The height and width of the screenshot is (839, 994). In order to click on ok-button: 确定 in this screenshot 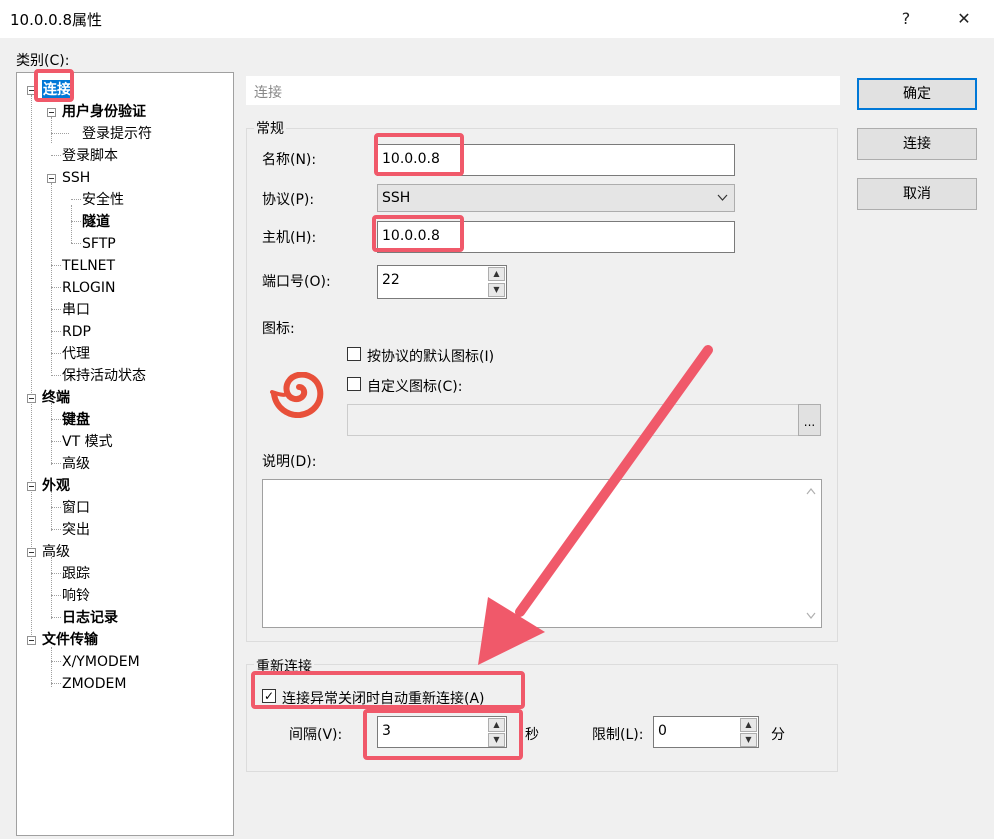, I will do `click(917, 94)`.